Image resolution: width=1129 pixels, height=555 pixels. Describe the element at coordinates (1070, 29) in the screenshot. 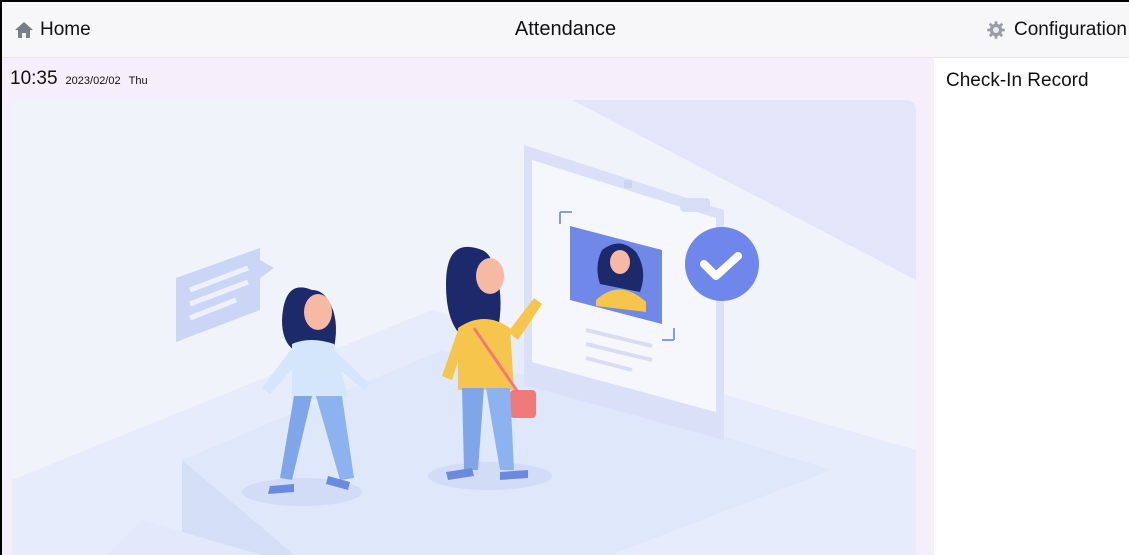

I see `configuration-label: Configuration` at that location.